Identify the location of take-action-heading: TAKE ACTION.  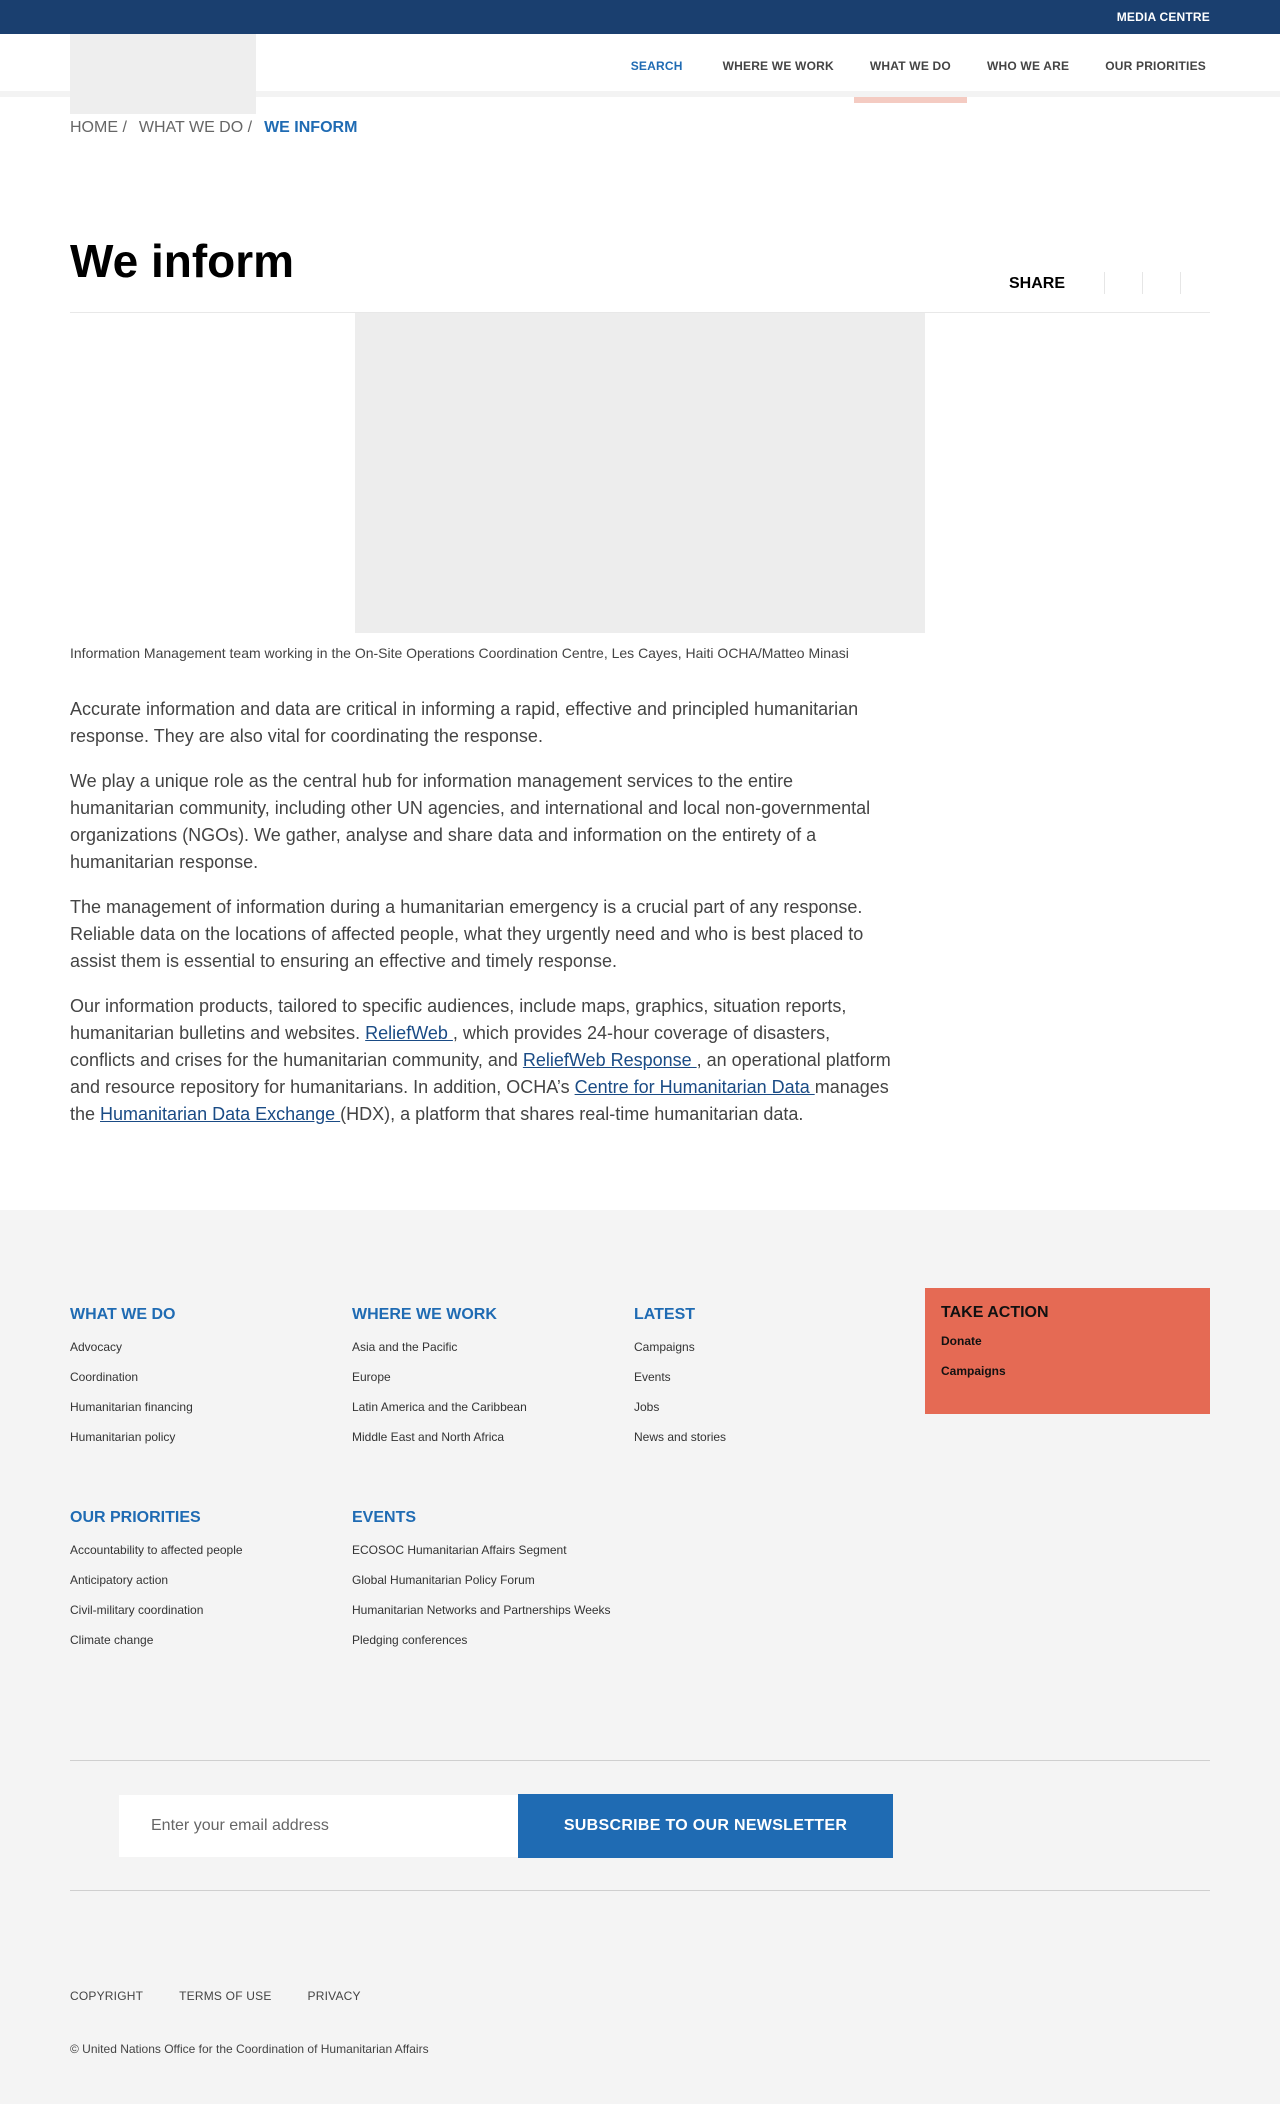
(995, 1312).